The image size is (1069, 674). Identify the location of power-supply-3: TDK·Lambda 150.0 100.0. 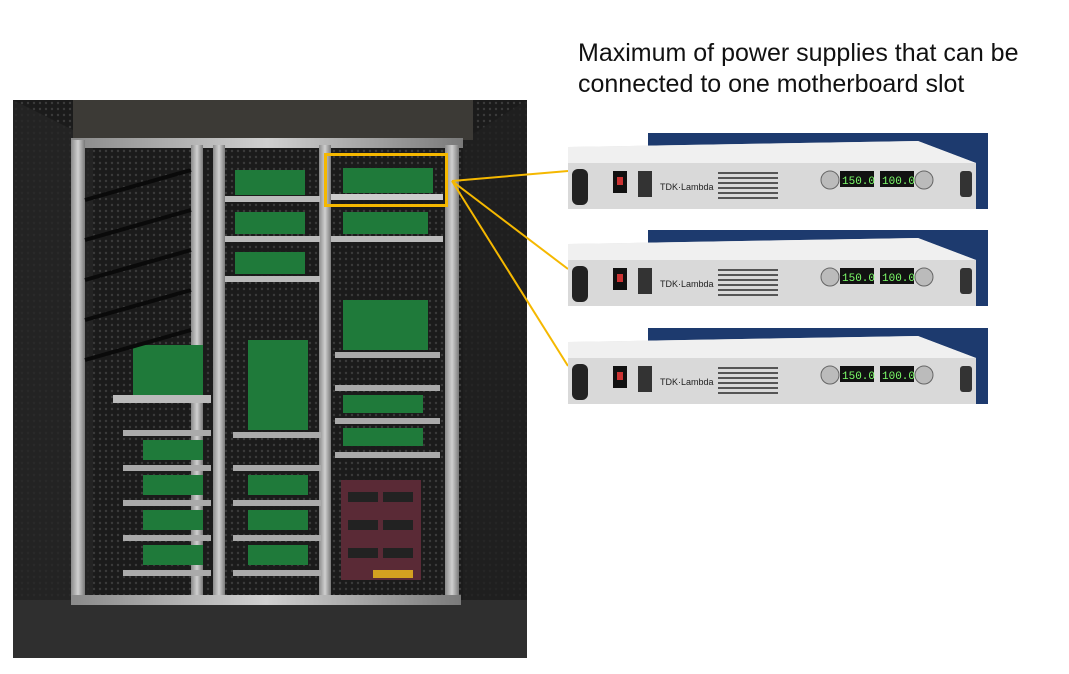
(778, 366).